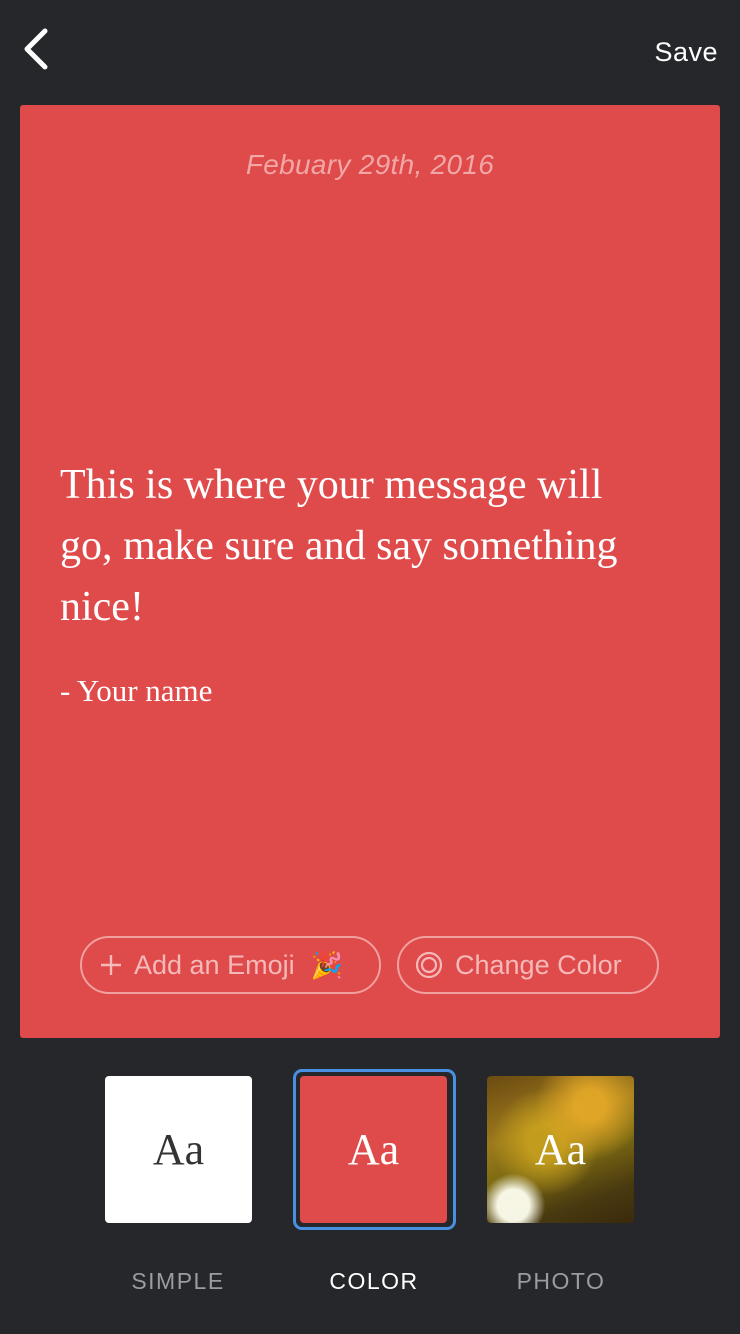 The width and height of the screenshot is (740, 1334). What do you see at coordinates (561, 1281) in the screenshot?
I see `style-label-photo: PHOTO` at bounding box center [561, 1281].